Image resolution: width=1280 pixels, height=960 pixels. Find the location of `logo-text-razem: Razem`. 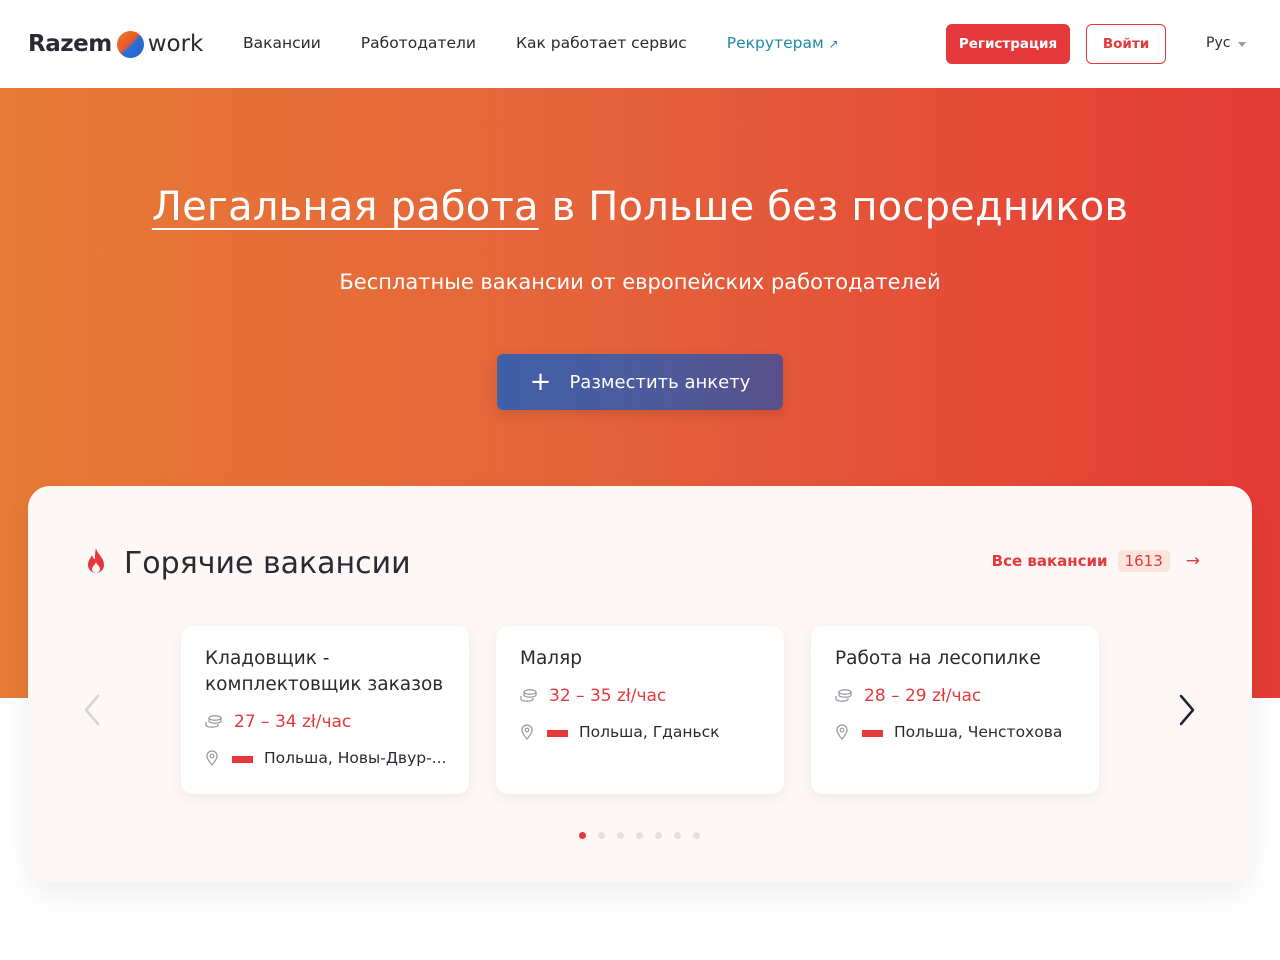

logo-text-razem: Razem is located at coordinates (70, 44).